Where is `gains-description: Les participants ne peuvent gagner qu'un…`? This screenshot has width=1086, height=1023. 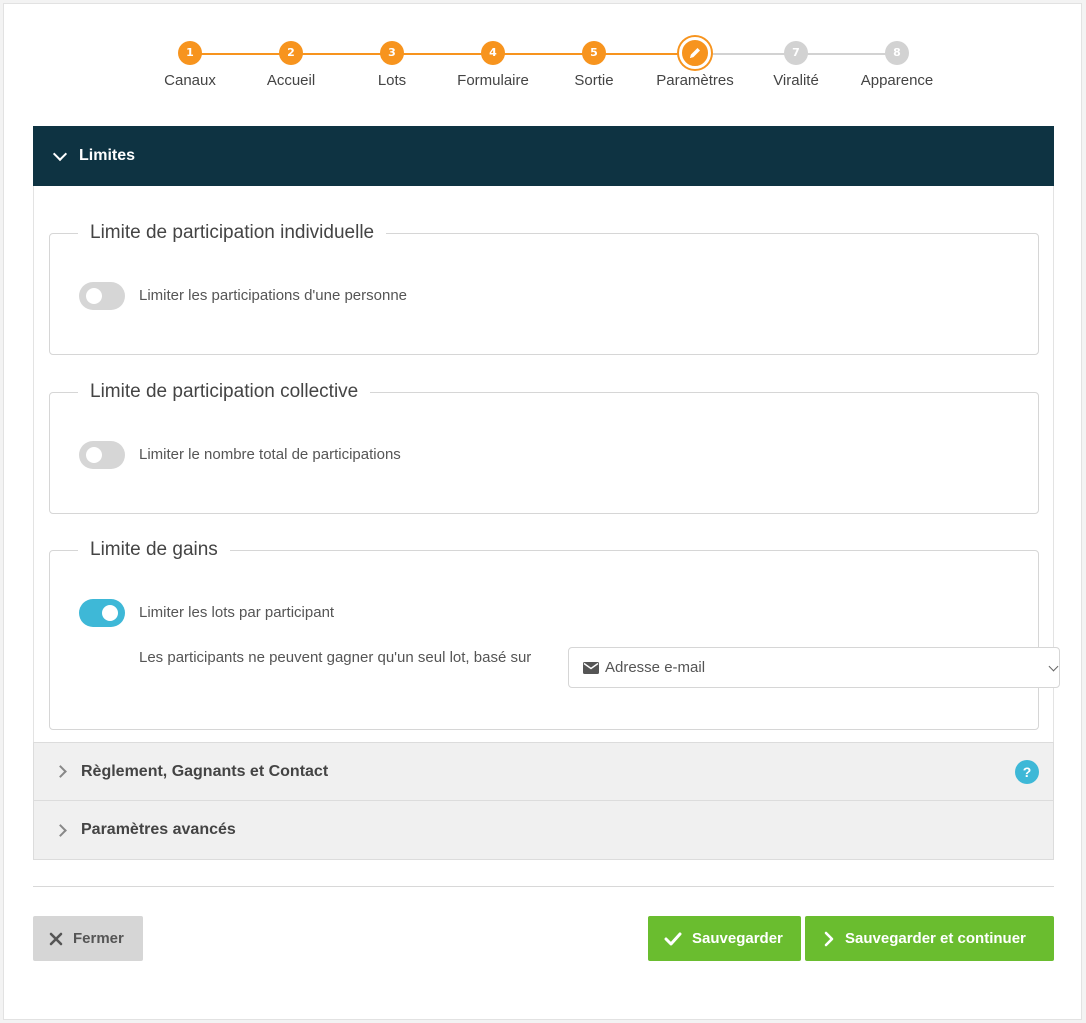
gains-description: Les participants ne peuvent gagner qu'un… is located at coordinates (335, 657).